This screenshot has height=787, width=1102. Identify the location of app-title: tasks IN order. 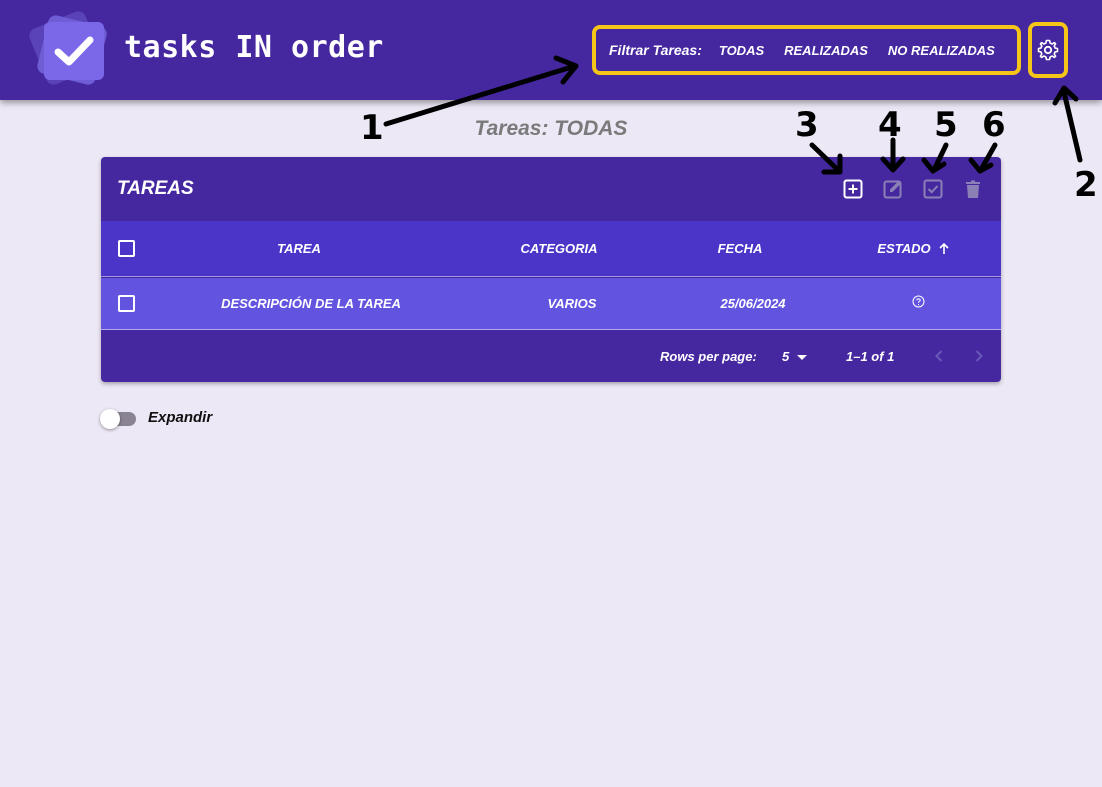
(254, 47).